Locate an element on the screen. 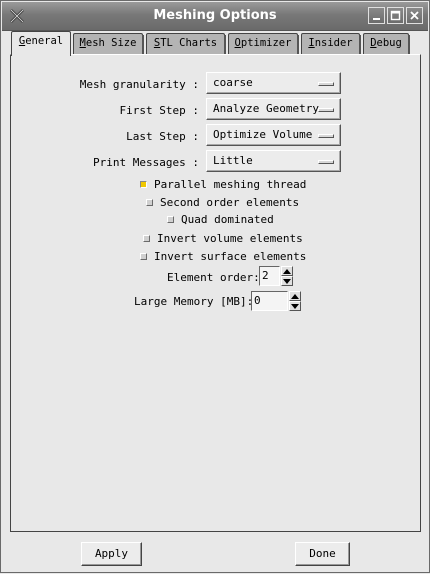 Image resolution: width=430 pixels, height=574 pixels. apply-button: Apply is located at coordinates (111, 554).